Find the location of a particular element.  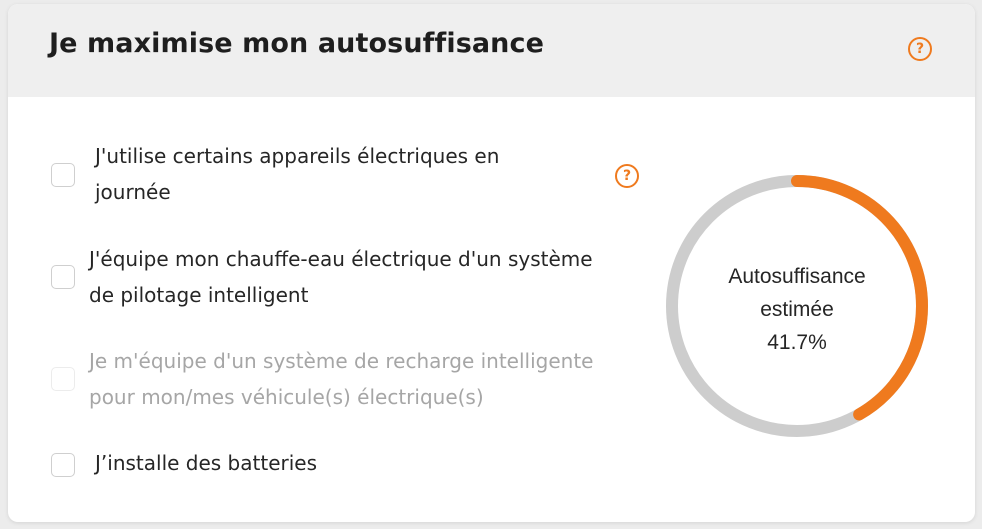

gauge-label-line2: estimée is located at coordinates (797, 309).